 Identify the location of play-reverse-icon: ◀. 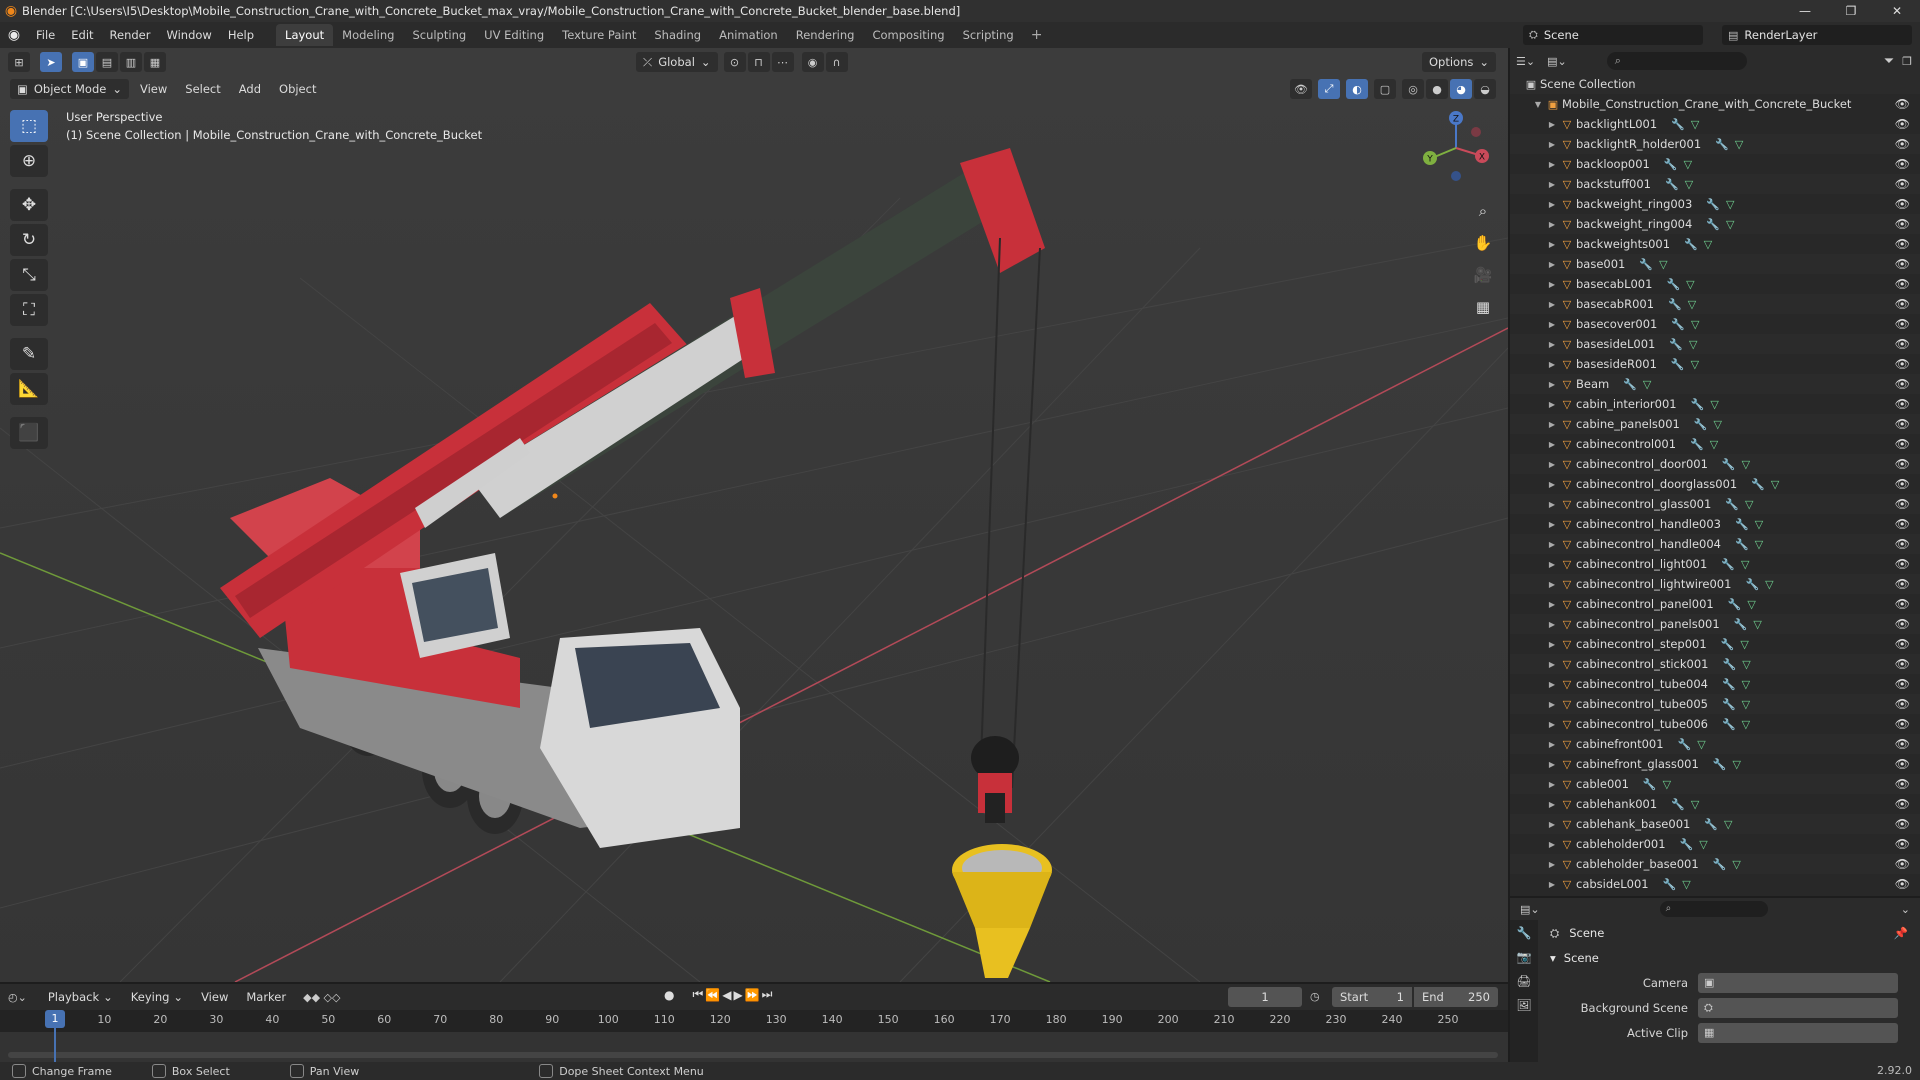
(726, 995).